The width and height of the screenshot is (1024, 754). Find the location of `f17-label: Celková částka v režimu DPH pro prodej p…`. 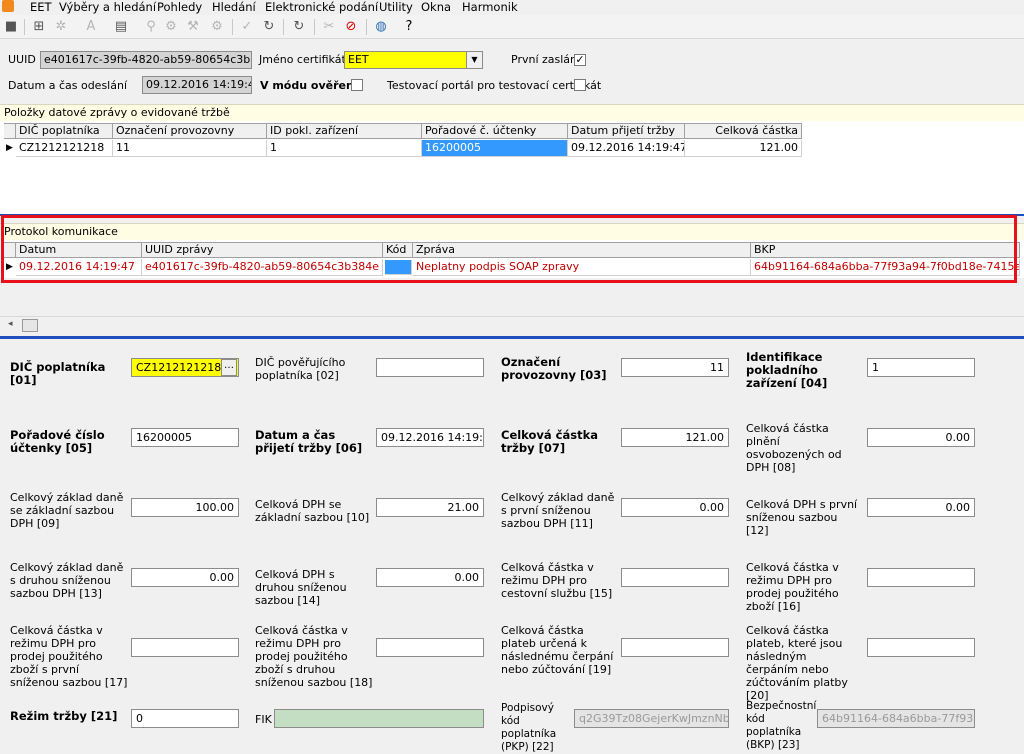

f17-label: Celková částka v režimu DPH pro prodej p… is located at coordinates (69, 656).